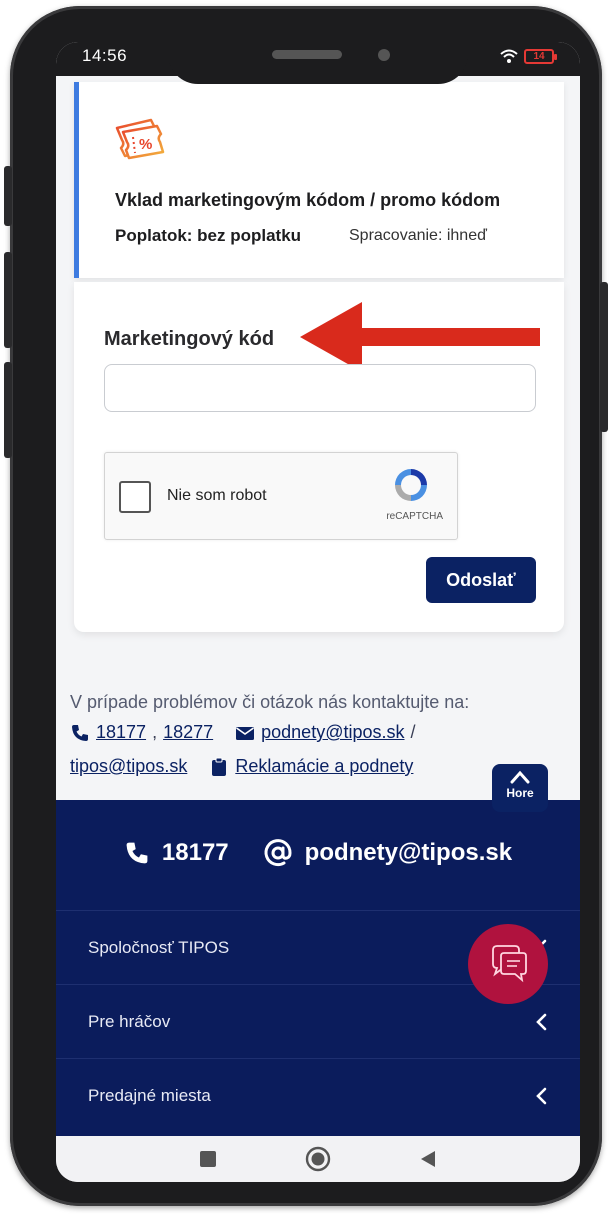  I want to click on phone-link-18277: 18277, so click(188, 732).